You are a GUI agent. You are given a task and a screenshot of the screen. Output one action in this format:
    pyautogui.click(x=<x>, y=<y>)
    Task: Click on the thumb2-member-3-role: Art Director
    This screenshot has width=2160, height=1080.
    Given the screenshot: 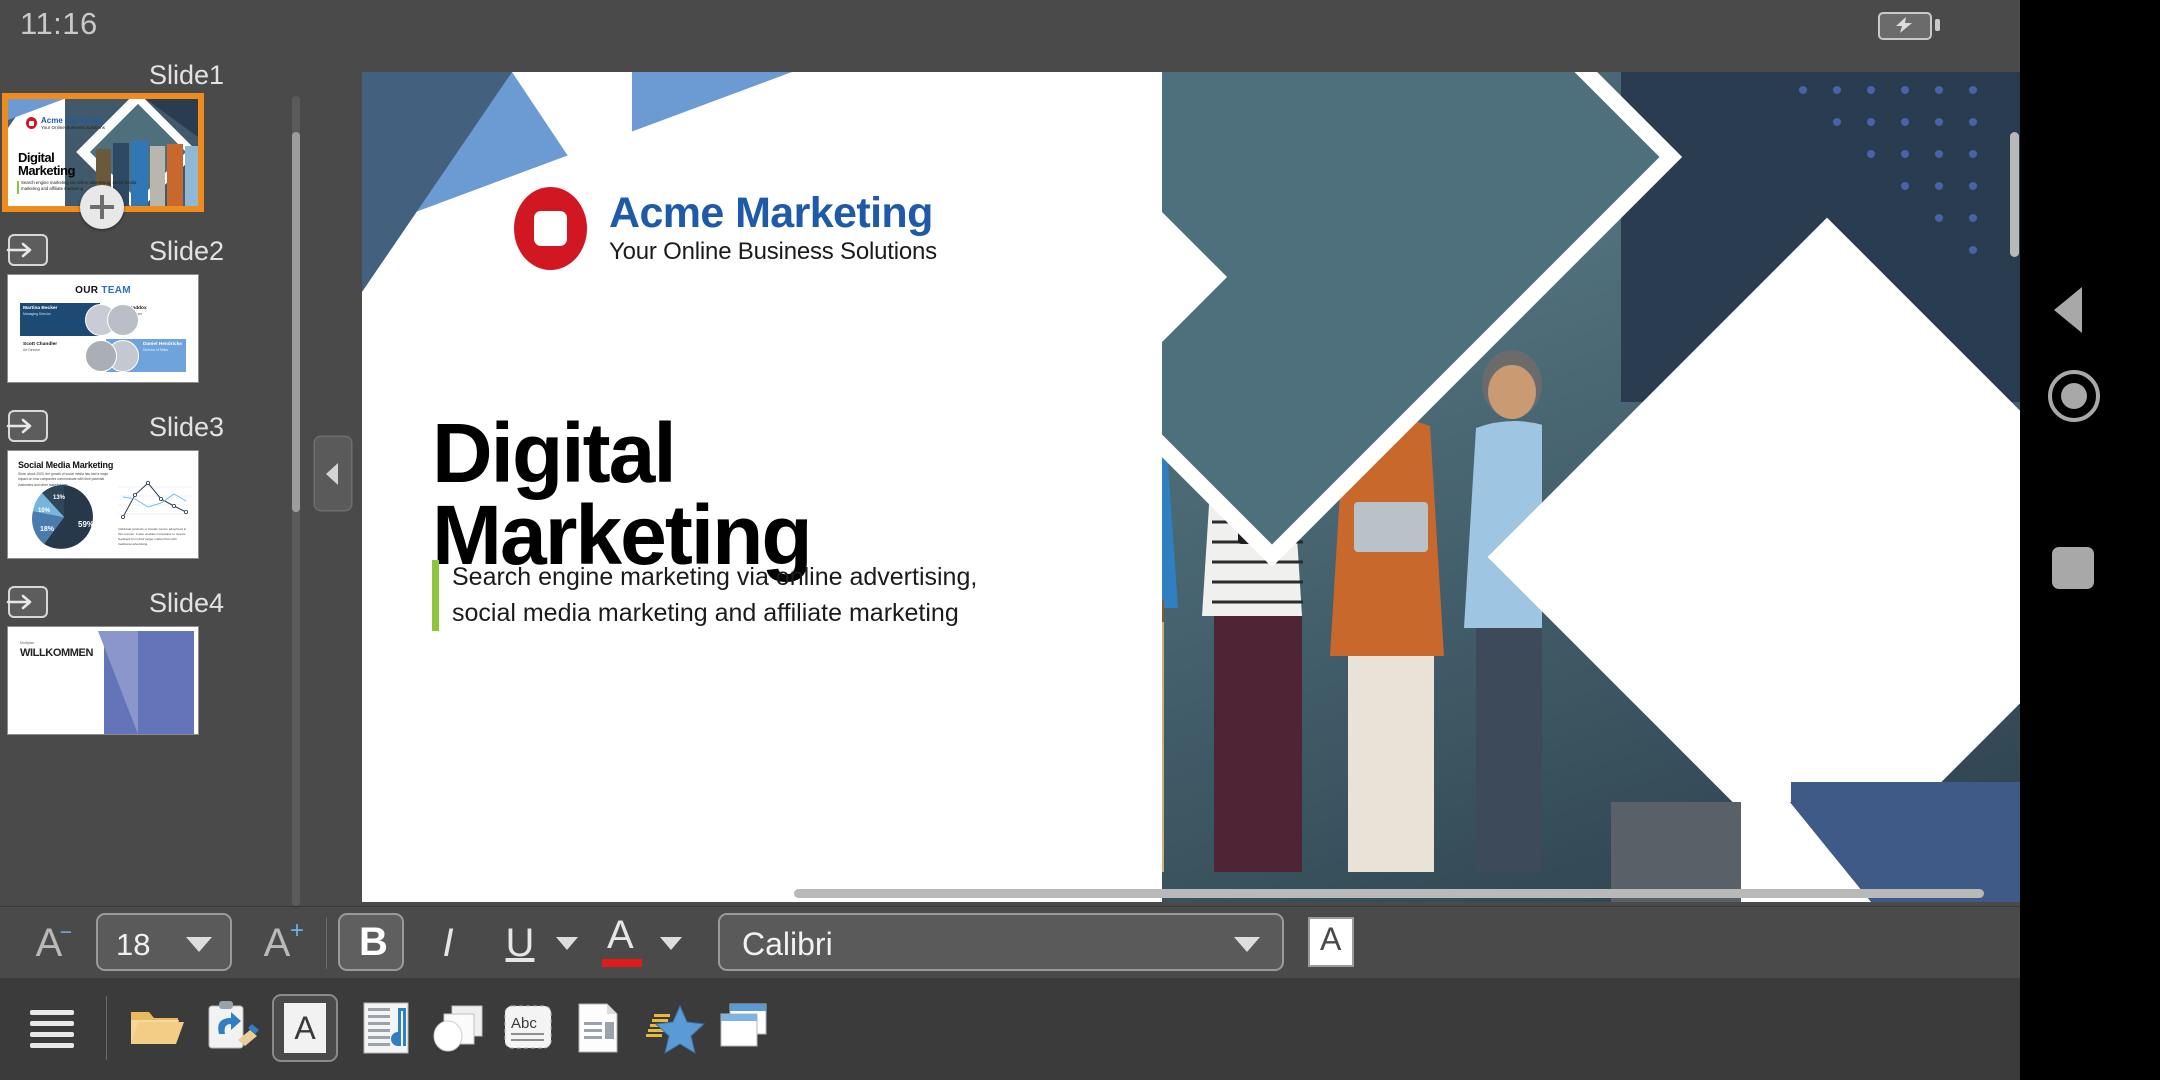 What is the action you would take?
    pyautogui.click(x=32, y=350)
    